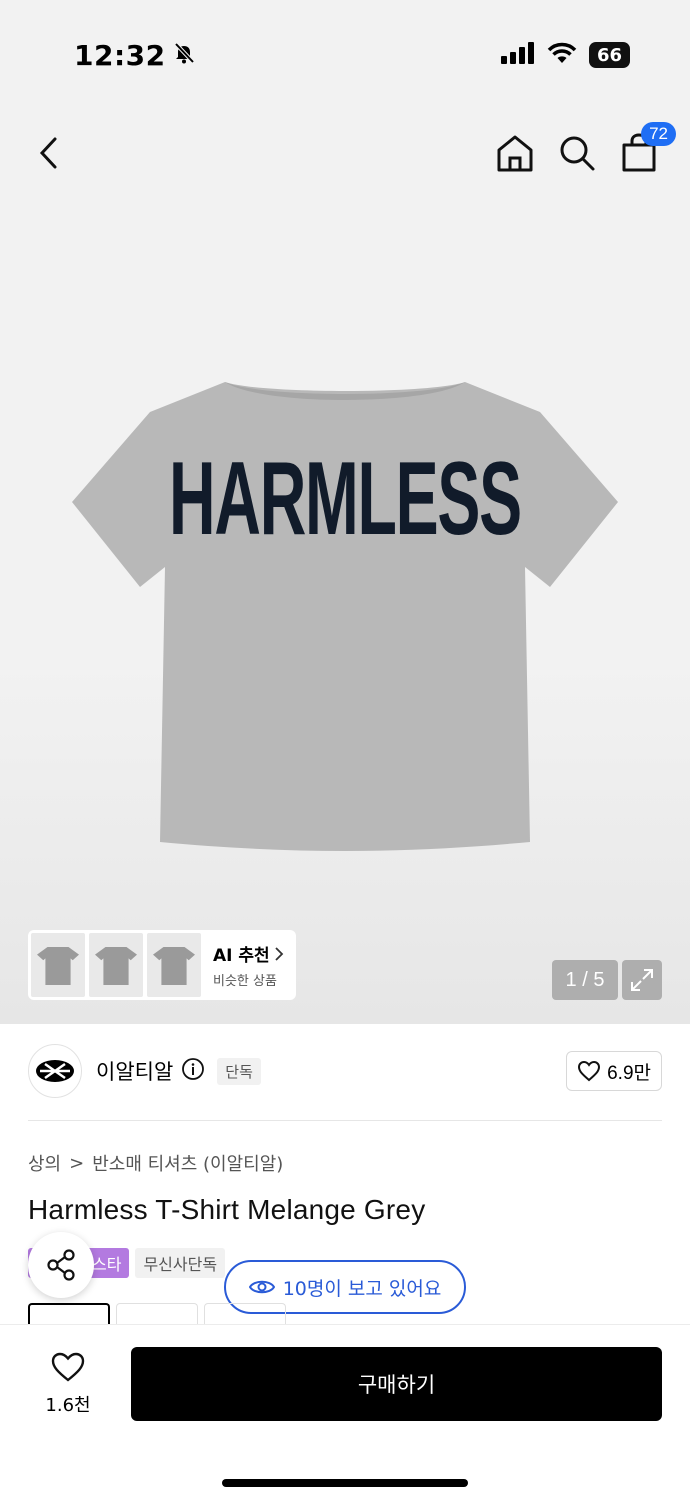 This screenshot has height=1500, width=690. I want to click on expand-image-button, so click(642, 980).